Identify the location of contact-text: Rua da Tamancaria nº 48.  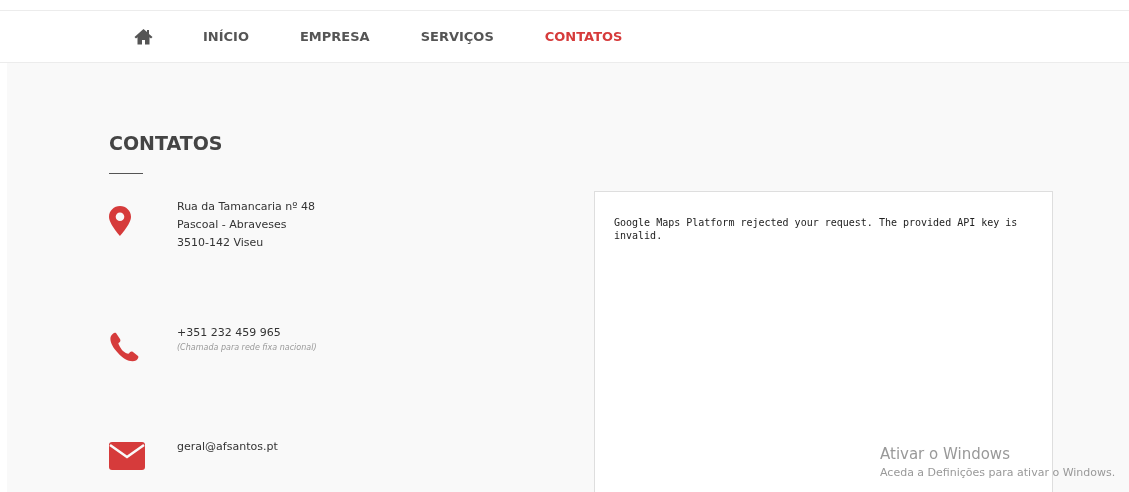
(246, 207).